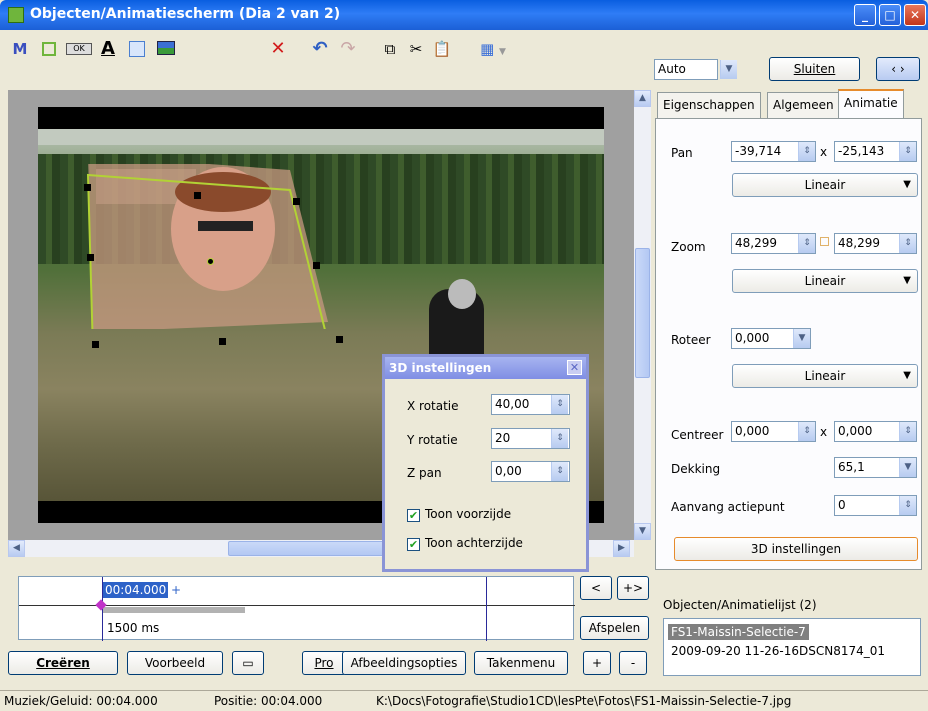  What do you see at coordinates (210, 261) in the screenshot?
I see `center-point-handle` at bounding box center [210, 261].